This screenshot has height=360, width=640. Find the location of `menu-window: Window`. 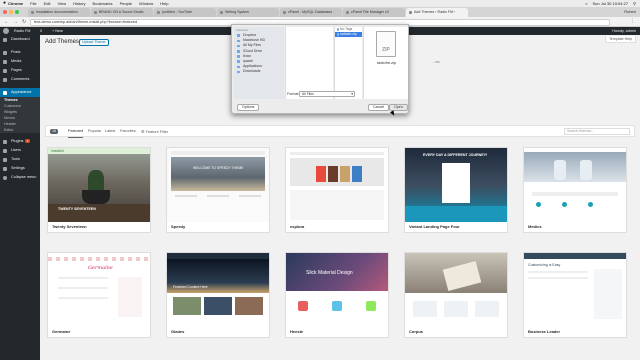

menu-window: Window is located at coordinates (146, 3).